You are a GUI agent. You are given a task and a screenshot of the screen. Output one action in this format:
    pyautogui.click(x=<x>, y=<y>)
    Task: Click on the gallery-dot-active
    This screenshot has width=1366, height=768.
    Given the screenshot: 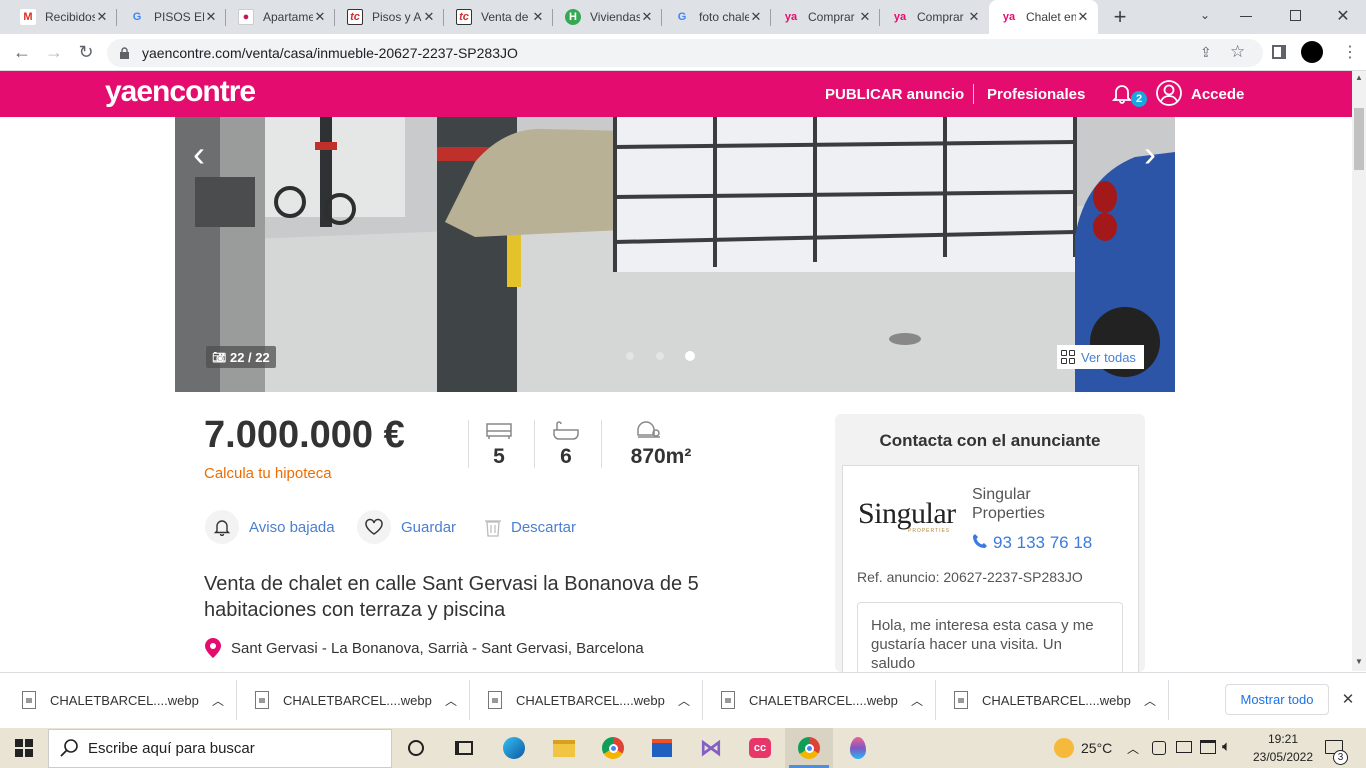 What is the action you would take?
    pyautogui.click(x=690, y=356)
    